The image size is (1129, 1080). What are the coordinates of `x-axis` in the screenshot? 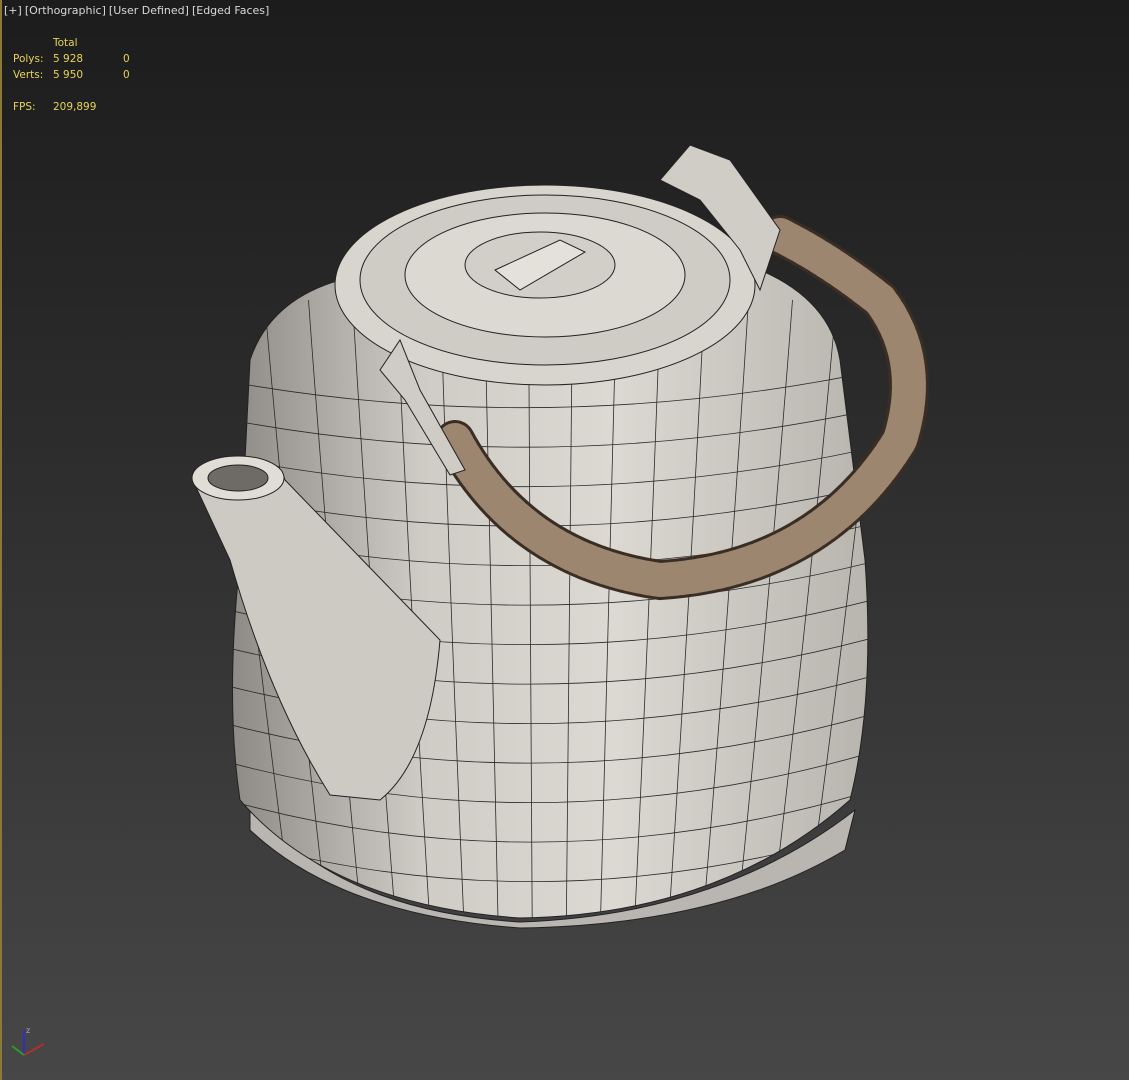 It's located at (34, 1049).